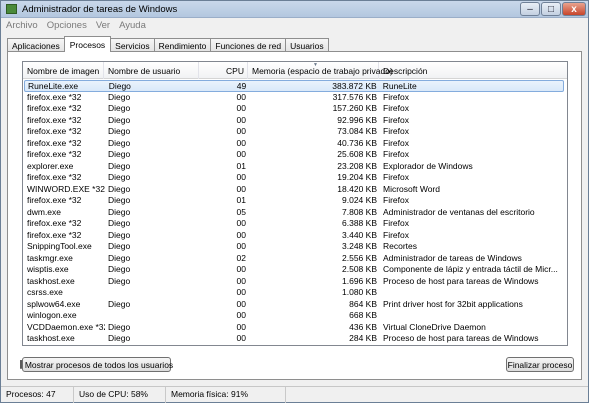 The width and height of the screenshot is (589, 403). What do you see at coordinates (294, 316) in the screenshot?
I see `table-row: winlogon.exe 00 668 KB` at bounding box center [294, 316].